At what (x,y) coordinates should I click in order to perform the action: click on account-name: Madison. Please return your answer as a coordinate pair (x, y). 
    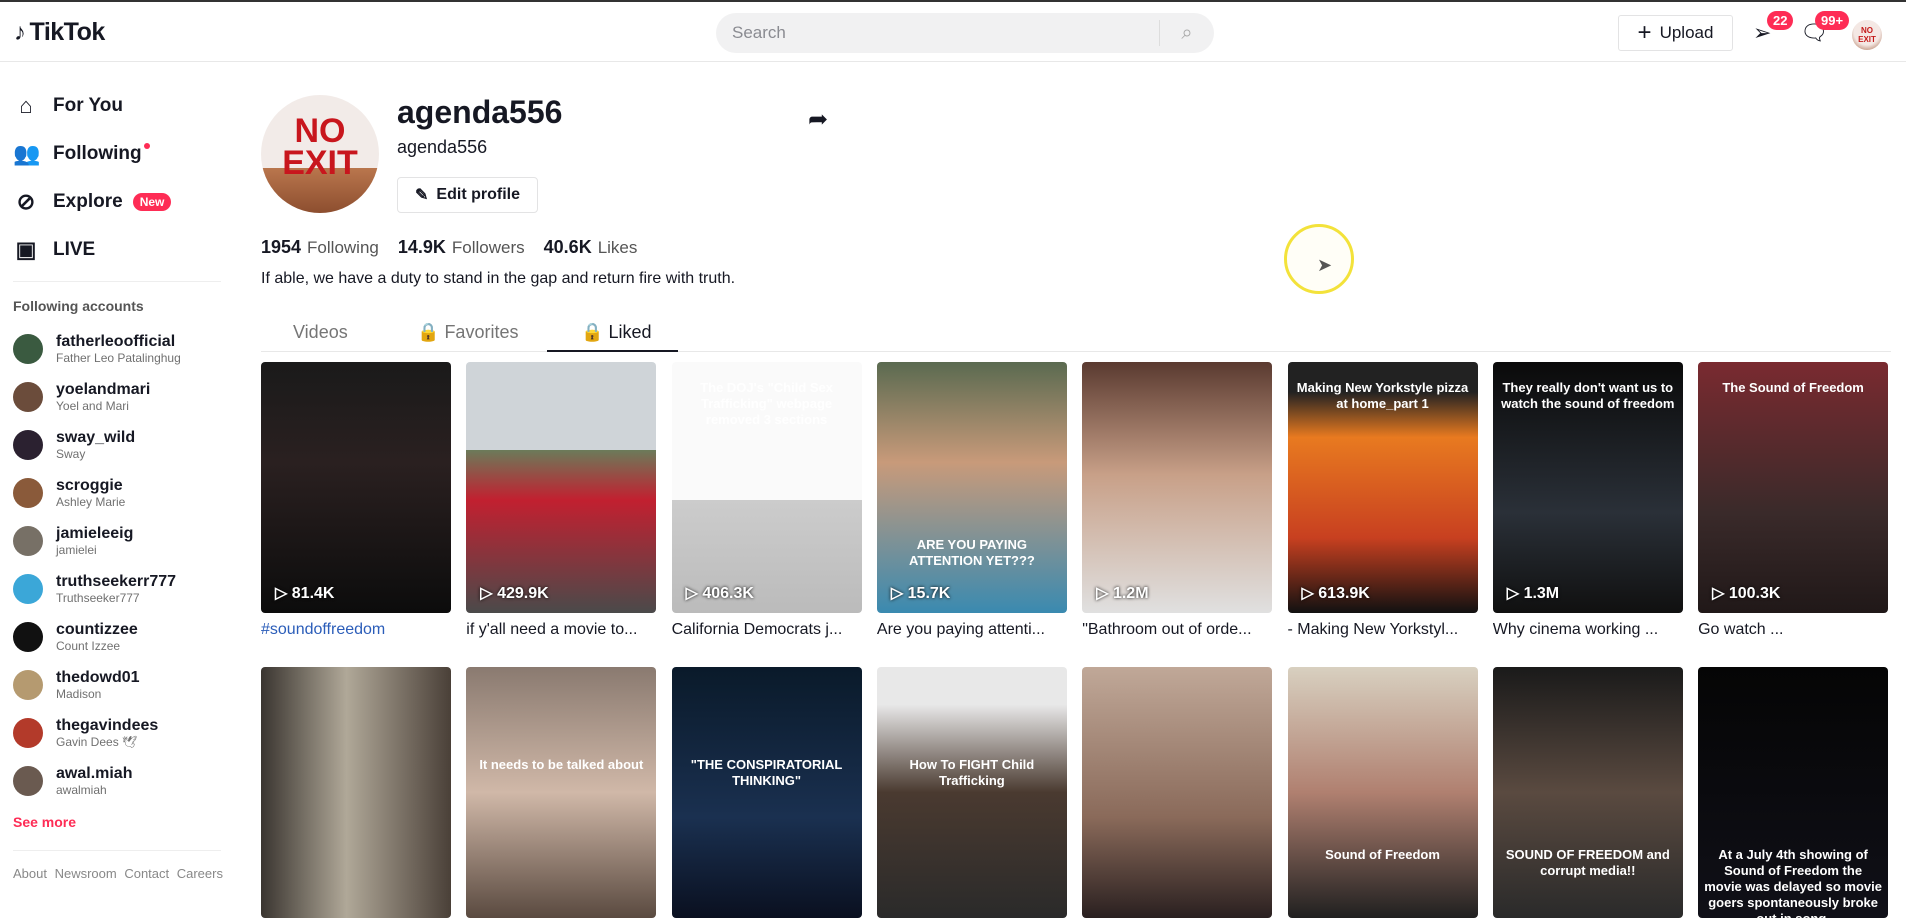
    Looking at the image, I should click on (79, 694).